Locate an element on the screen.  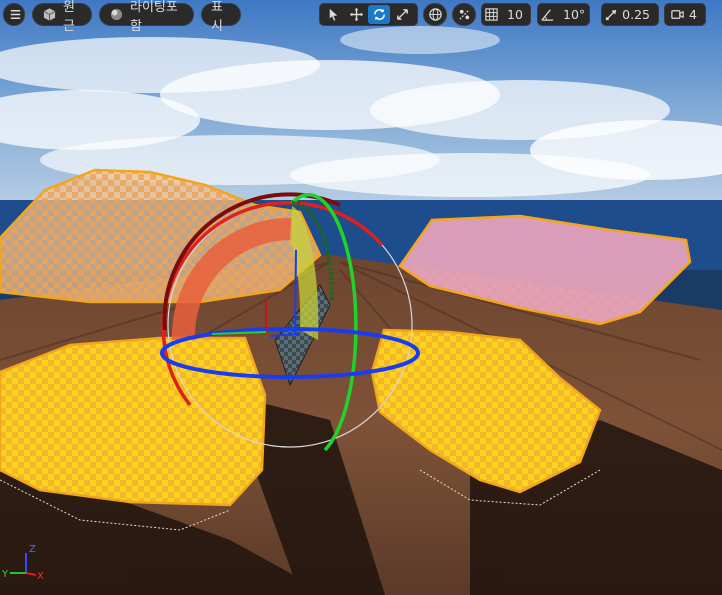
scale-arrows-icon is located at coordinates (402, 14).